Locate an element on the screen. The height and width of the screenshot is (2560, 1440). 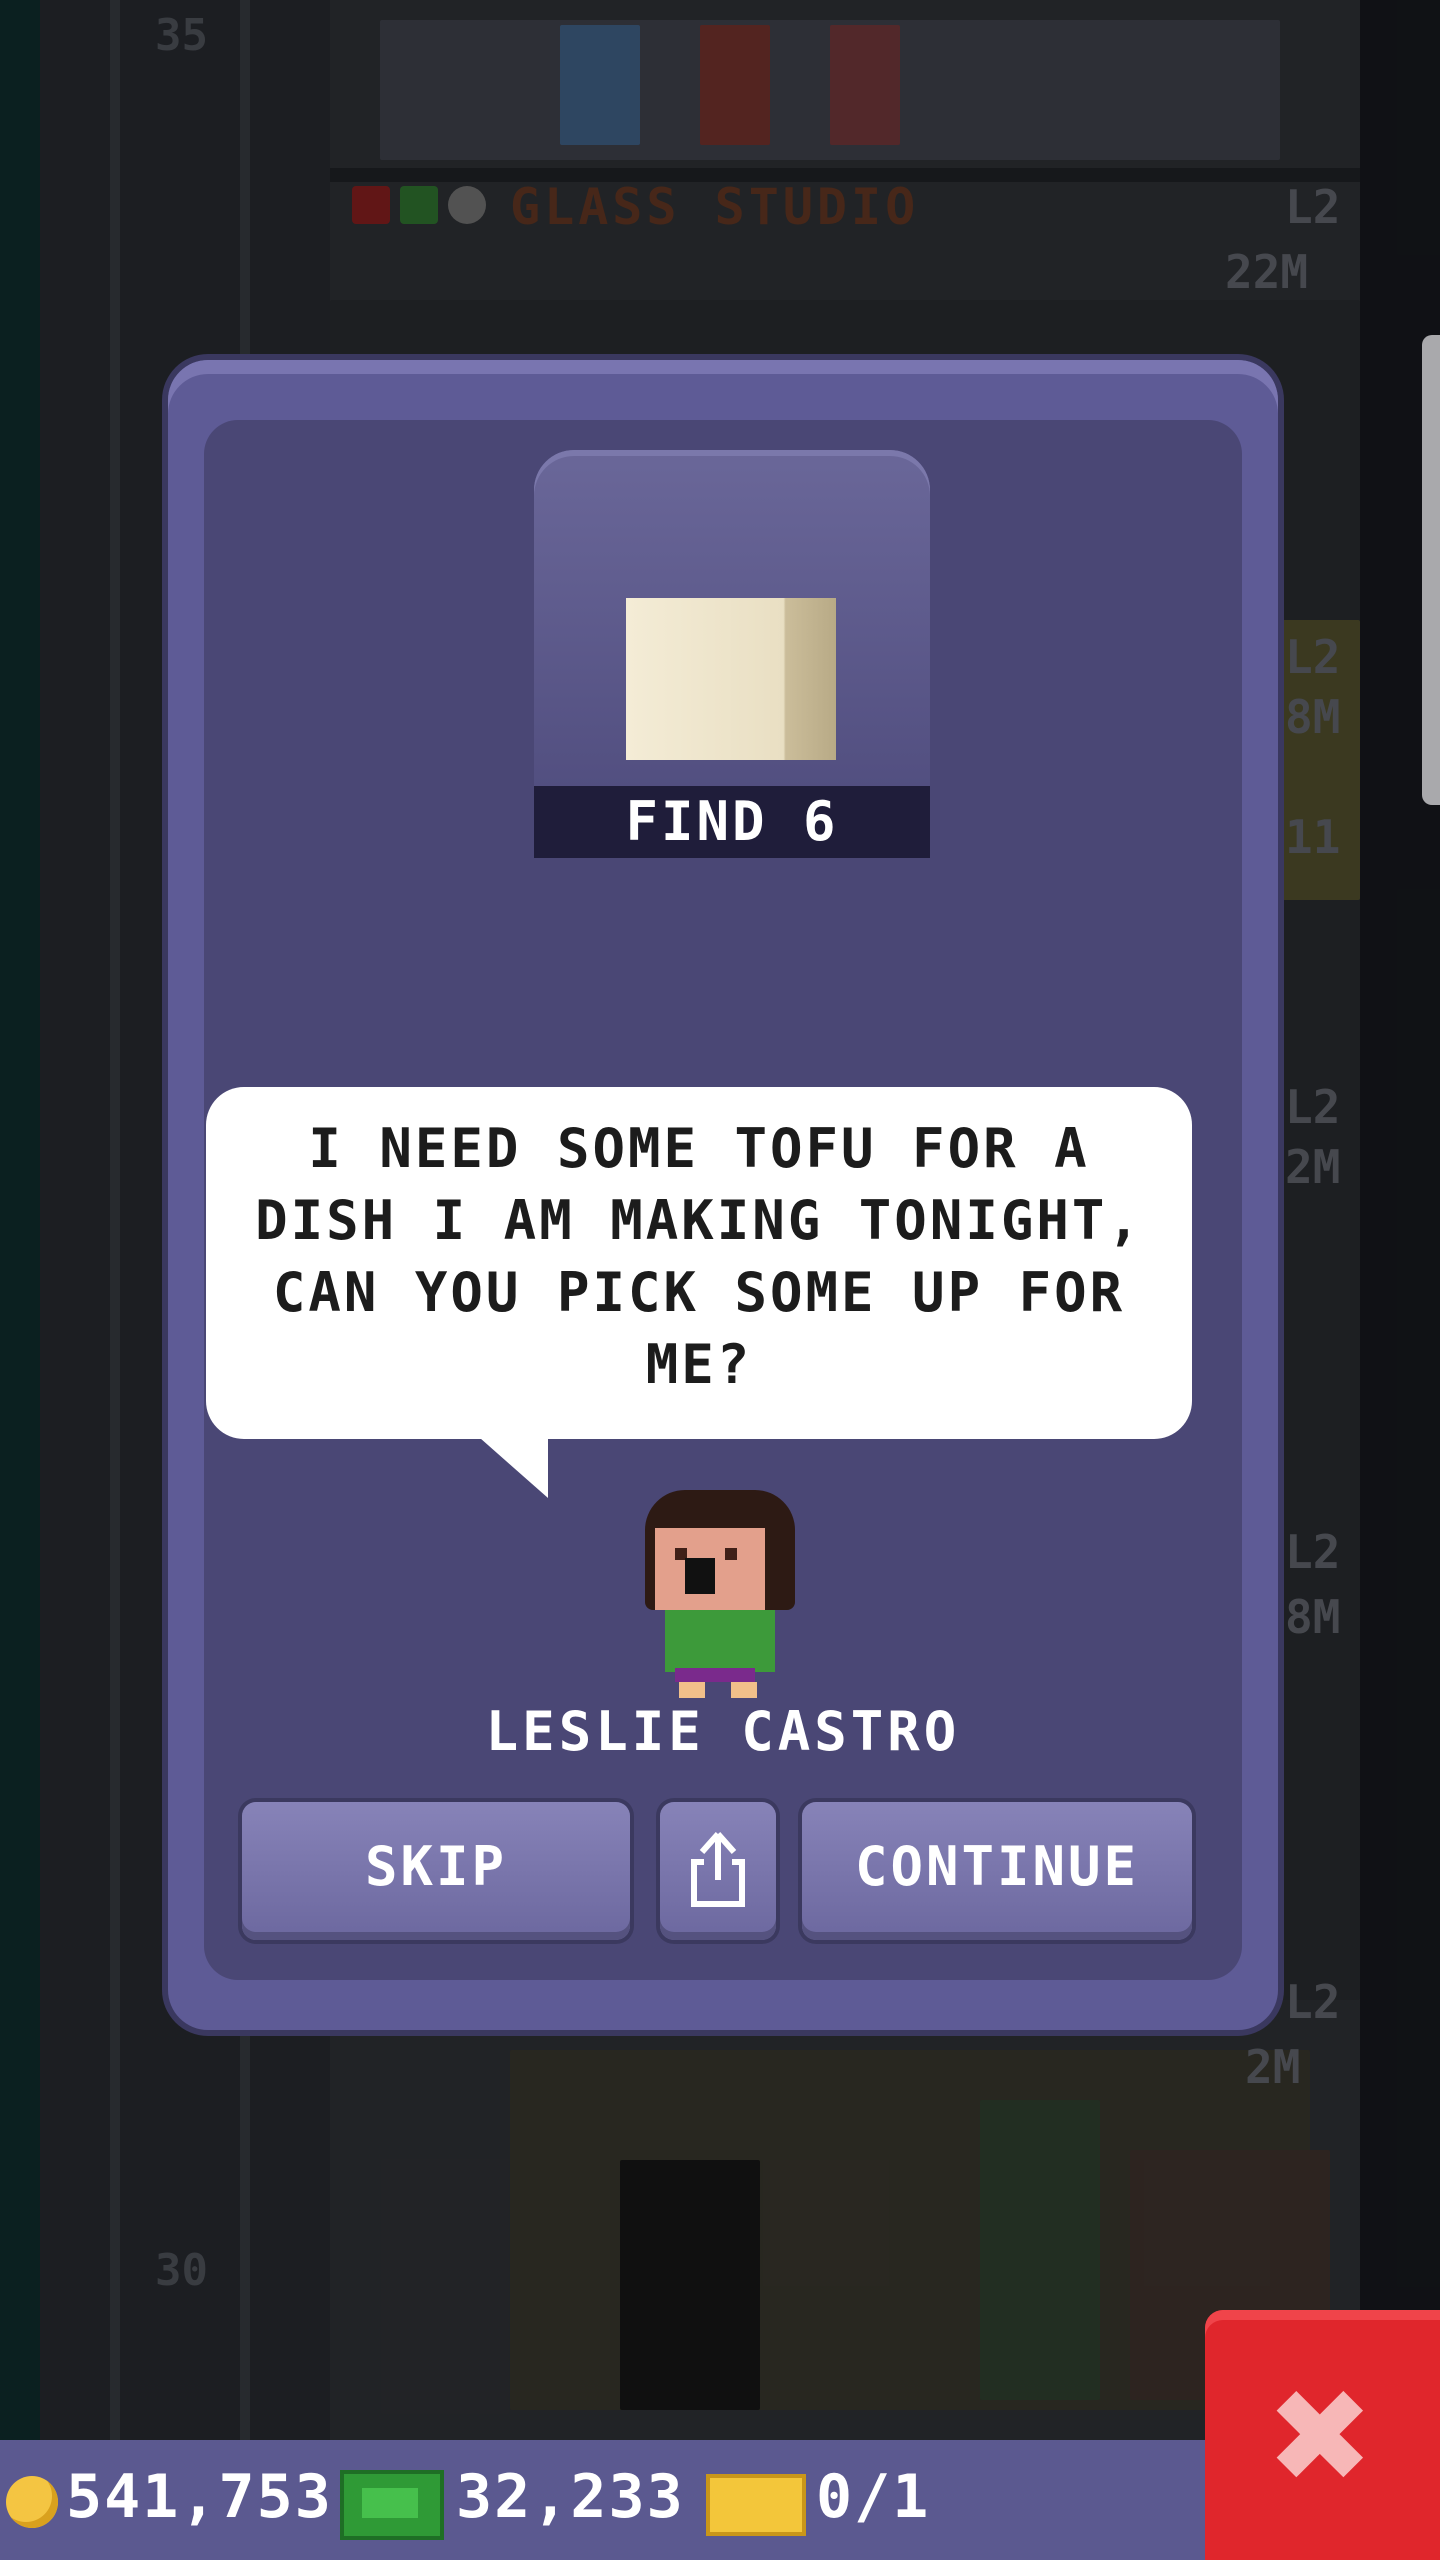
mission-goal-label: FIND 6 is located at coordinates (732, 822).